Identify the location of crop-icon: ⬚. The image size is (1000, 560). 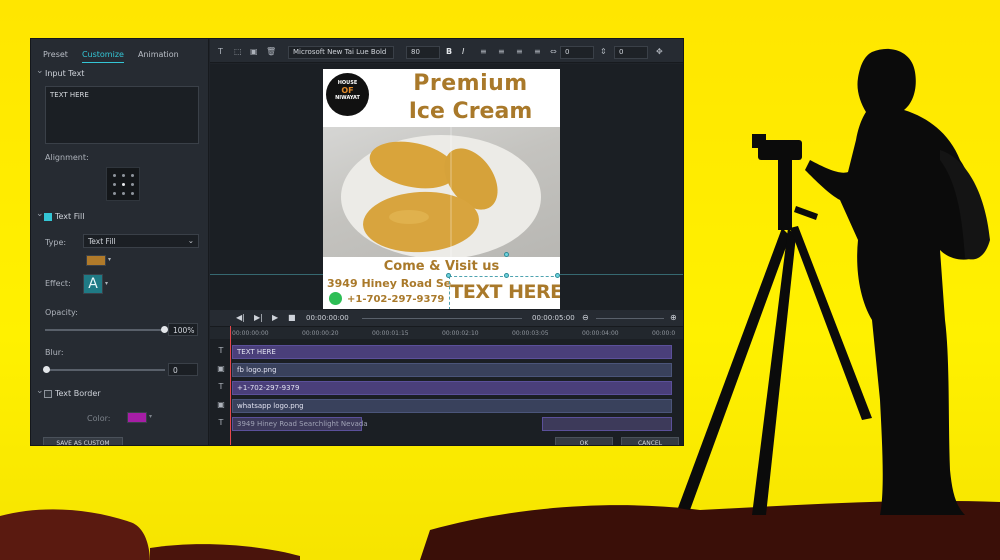
(238, 51).